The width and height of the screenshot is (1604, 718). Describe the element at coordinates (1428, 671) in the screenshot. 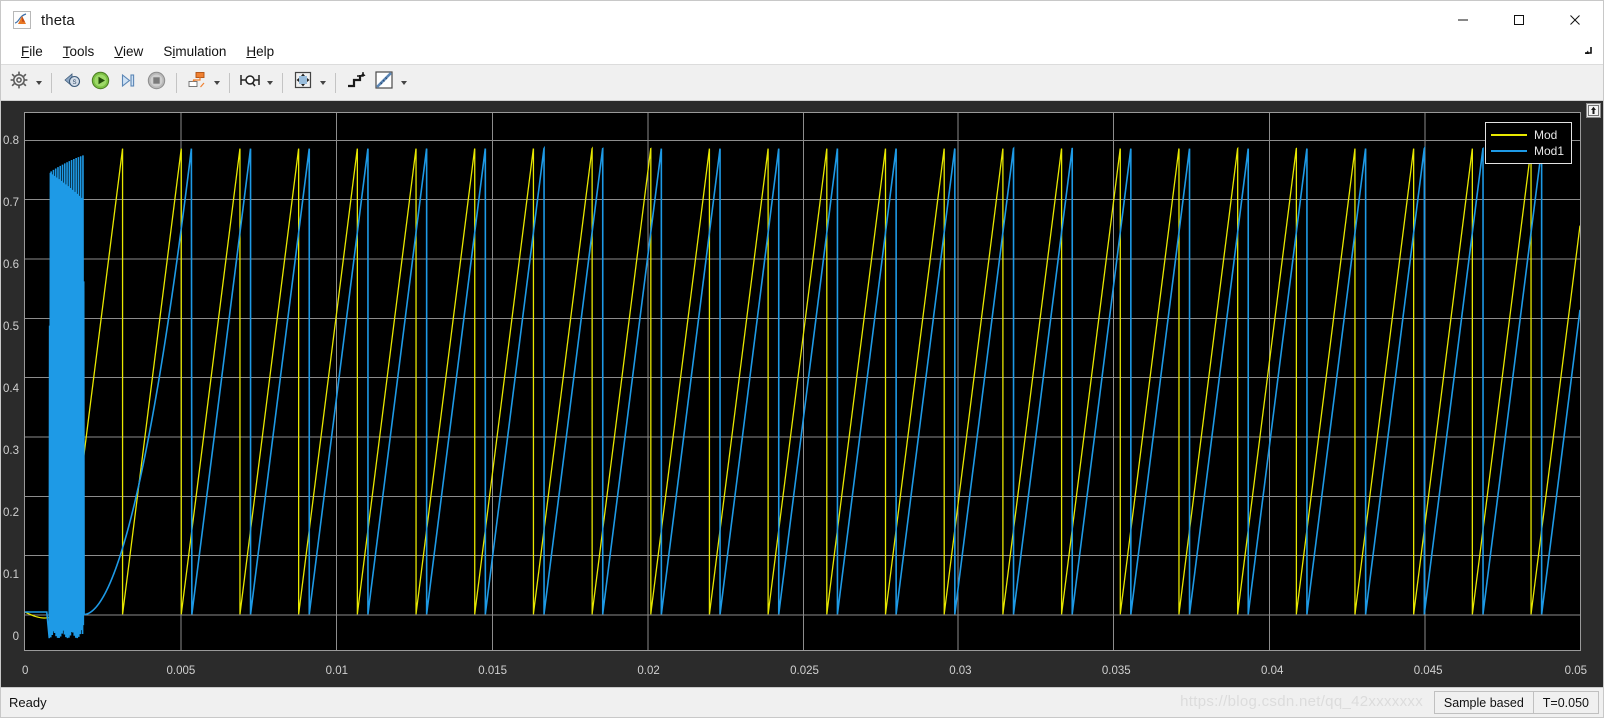

I see `x-tick-label: 0.045` at that location.